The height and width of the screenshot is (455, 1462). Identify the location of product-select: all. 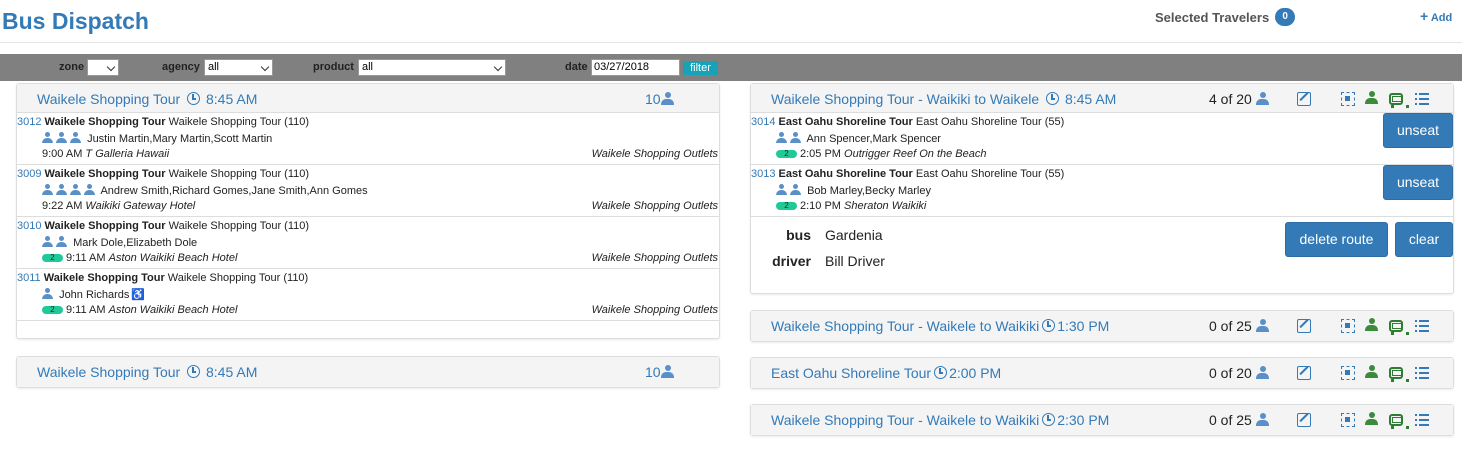
(432, 67).